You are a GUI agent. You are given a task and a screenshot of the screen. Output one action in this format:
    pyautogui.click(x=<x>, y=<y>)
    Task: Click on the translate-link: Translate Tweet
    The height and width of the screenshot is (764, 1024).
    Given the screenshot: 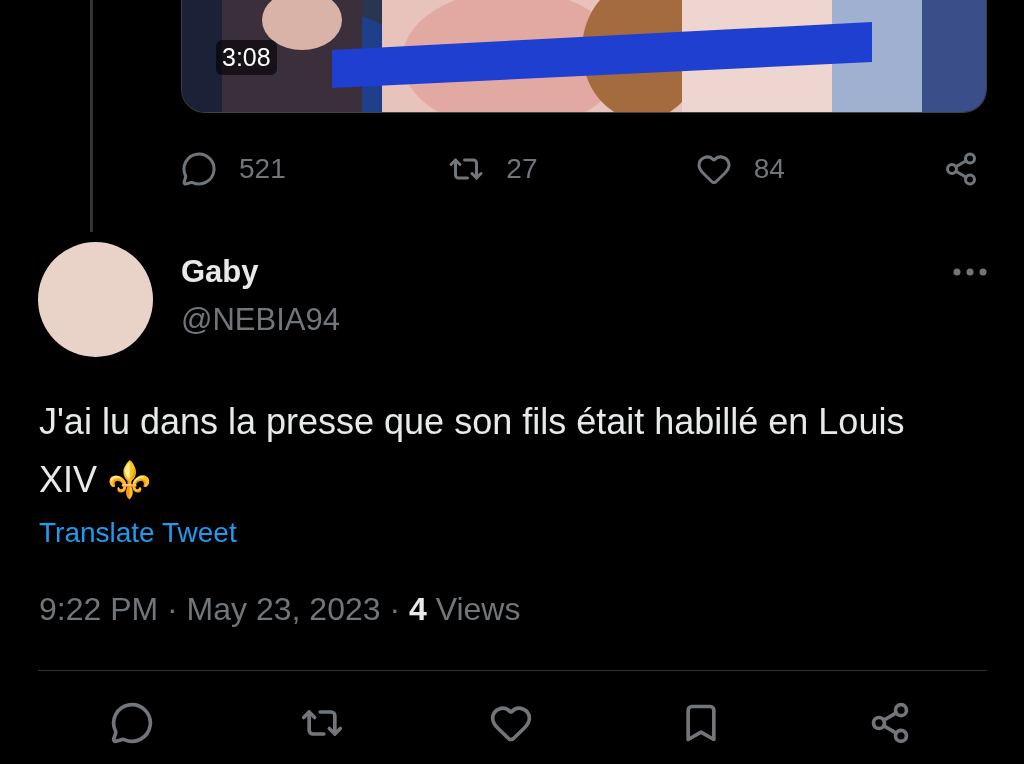 What is the action you would take?
    pyautogui.click(x=138, y=533)
    